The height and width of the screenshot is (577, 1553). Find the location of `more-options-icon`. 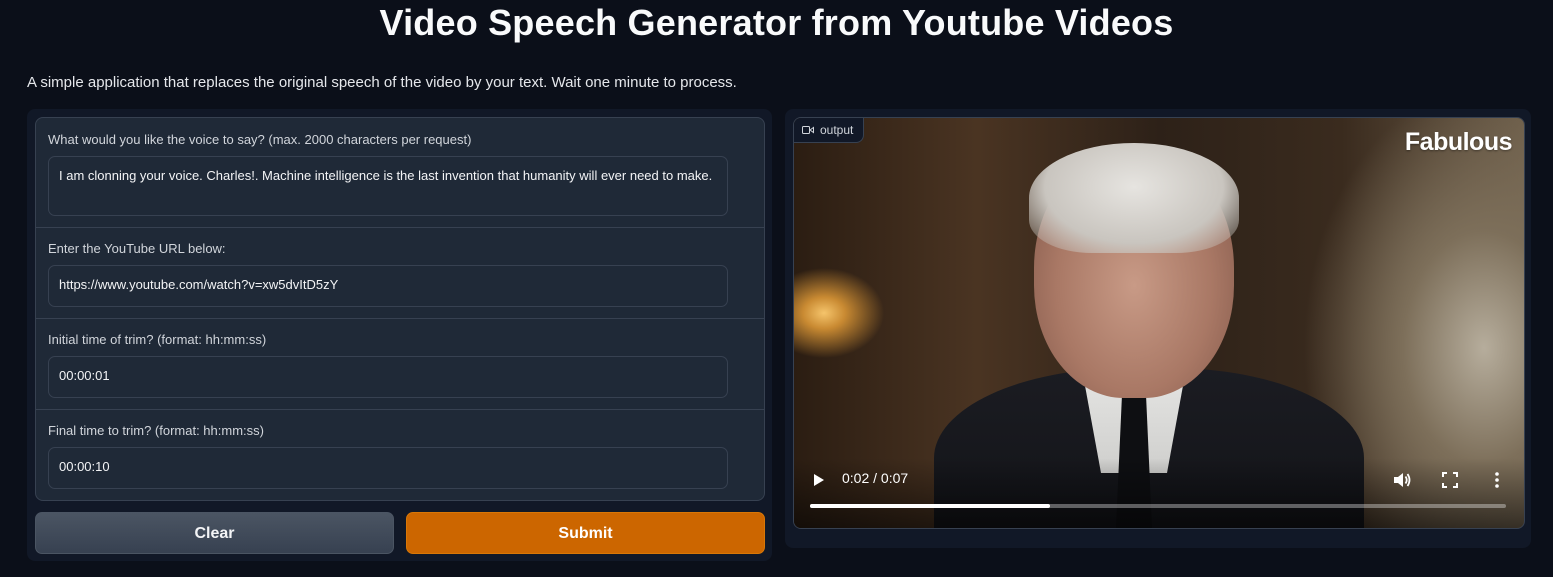

more-options-icon is located at coordinates (1497, 480).